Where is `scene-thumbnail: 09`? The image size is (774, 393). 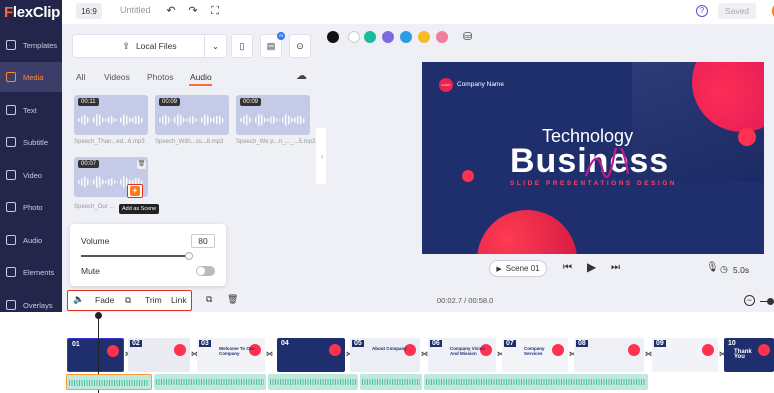 scene-thumbnail: 09 is located at coordinates (685, 355).